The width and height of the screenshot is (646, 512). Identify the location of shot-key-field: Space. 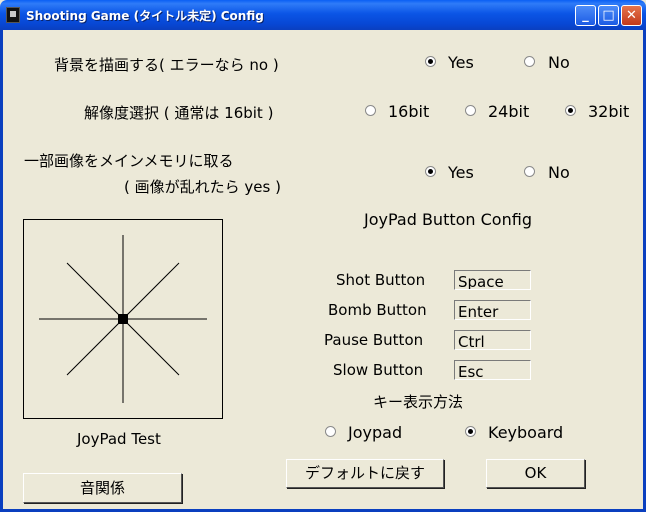
(492, 280).